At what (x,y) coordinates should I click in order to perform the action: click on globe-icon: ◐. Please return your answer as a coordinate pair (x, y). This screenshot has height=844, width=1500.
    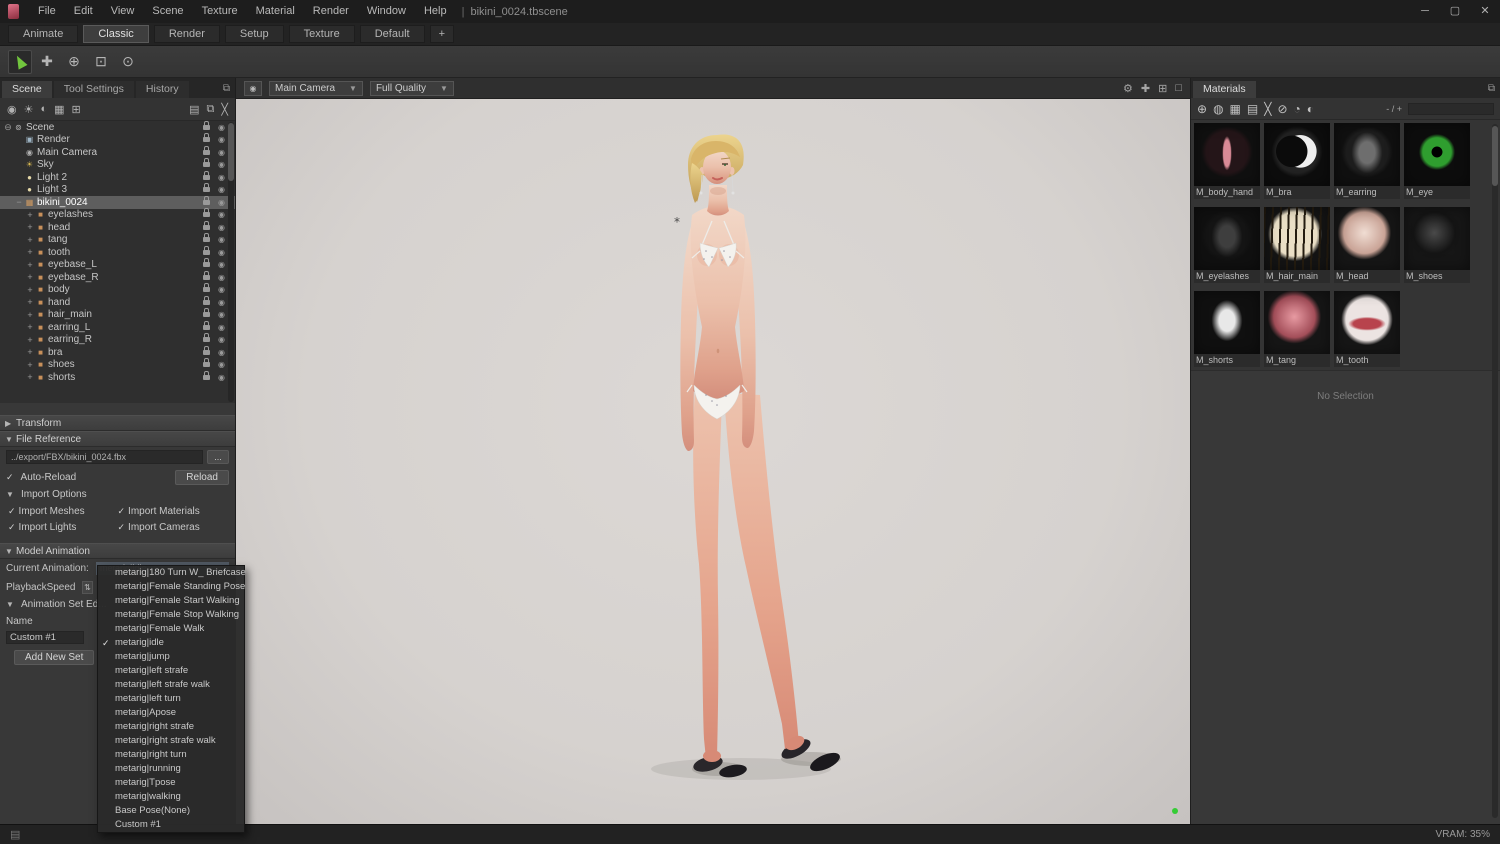
    Looking at the image, I should click on (1310, 109).